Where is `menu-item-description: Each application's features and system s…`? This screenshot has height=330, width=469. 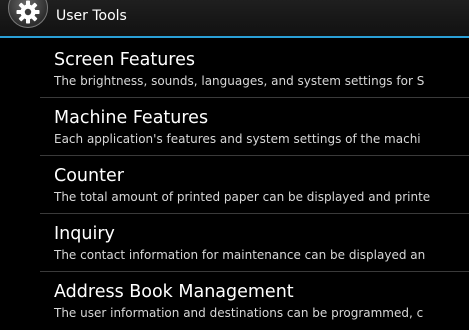
menu-item-description: Each application's features and system s… is located at coordinates (237, 139).